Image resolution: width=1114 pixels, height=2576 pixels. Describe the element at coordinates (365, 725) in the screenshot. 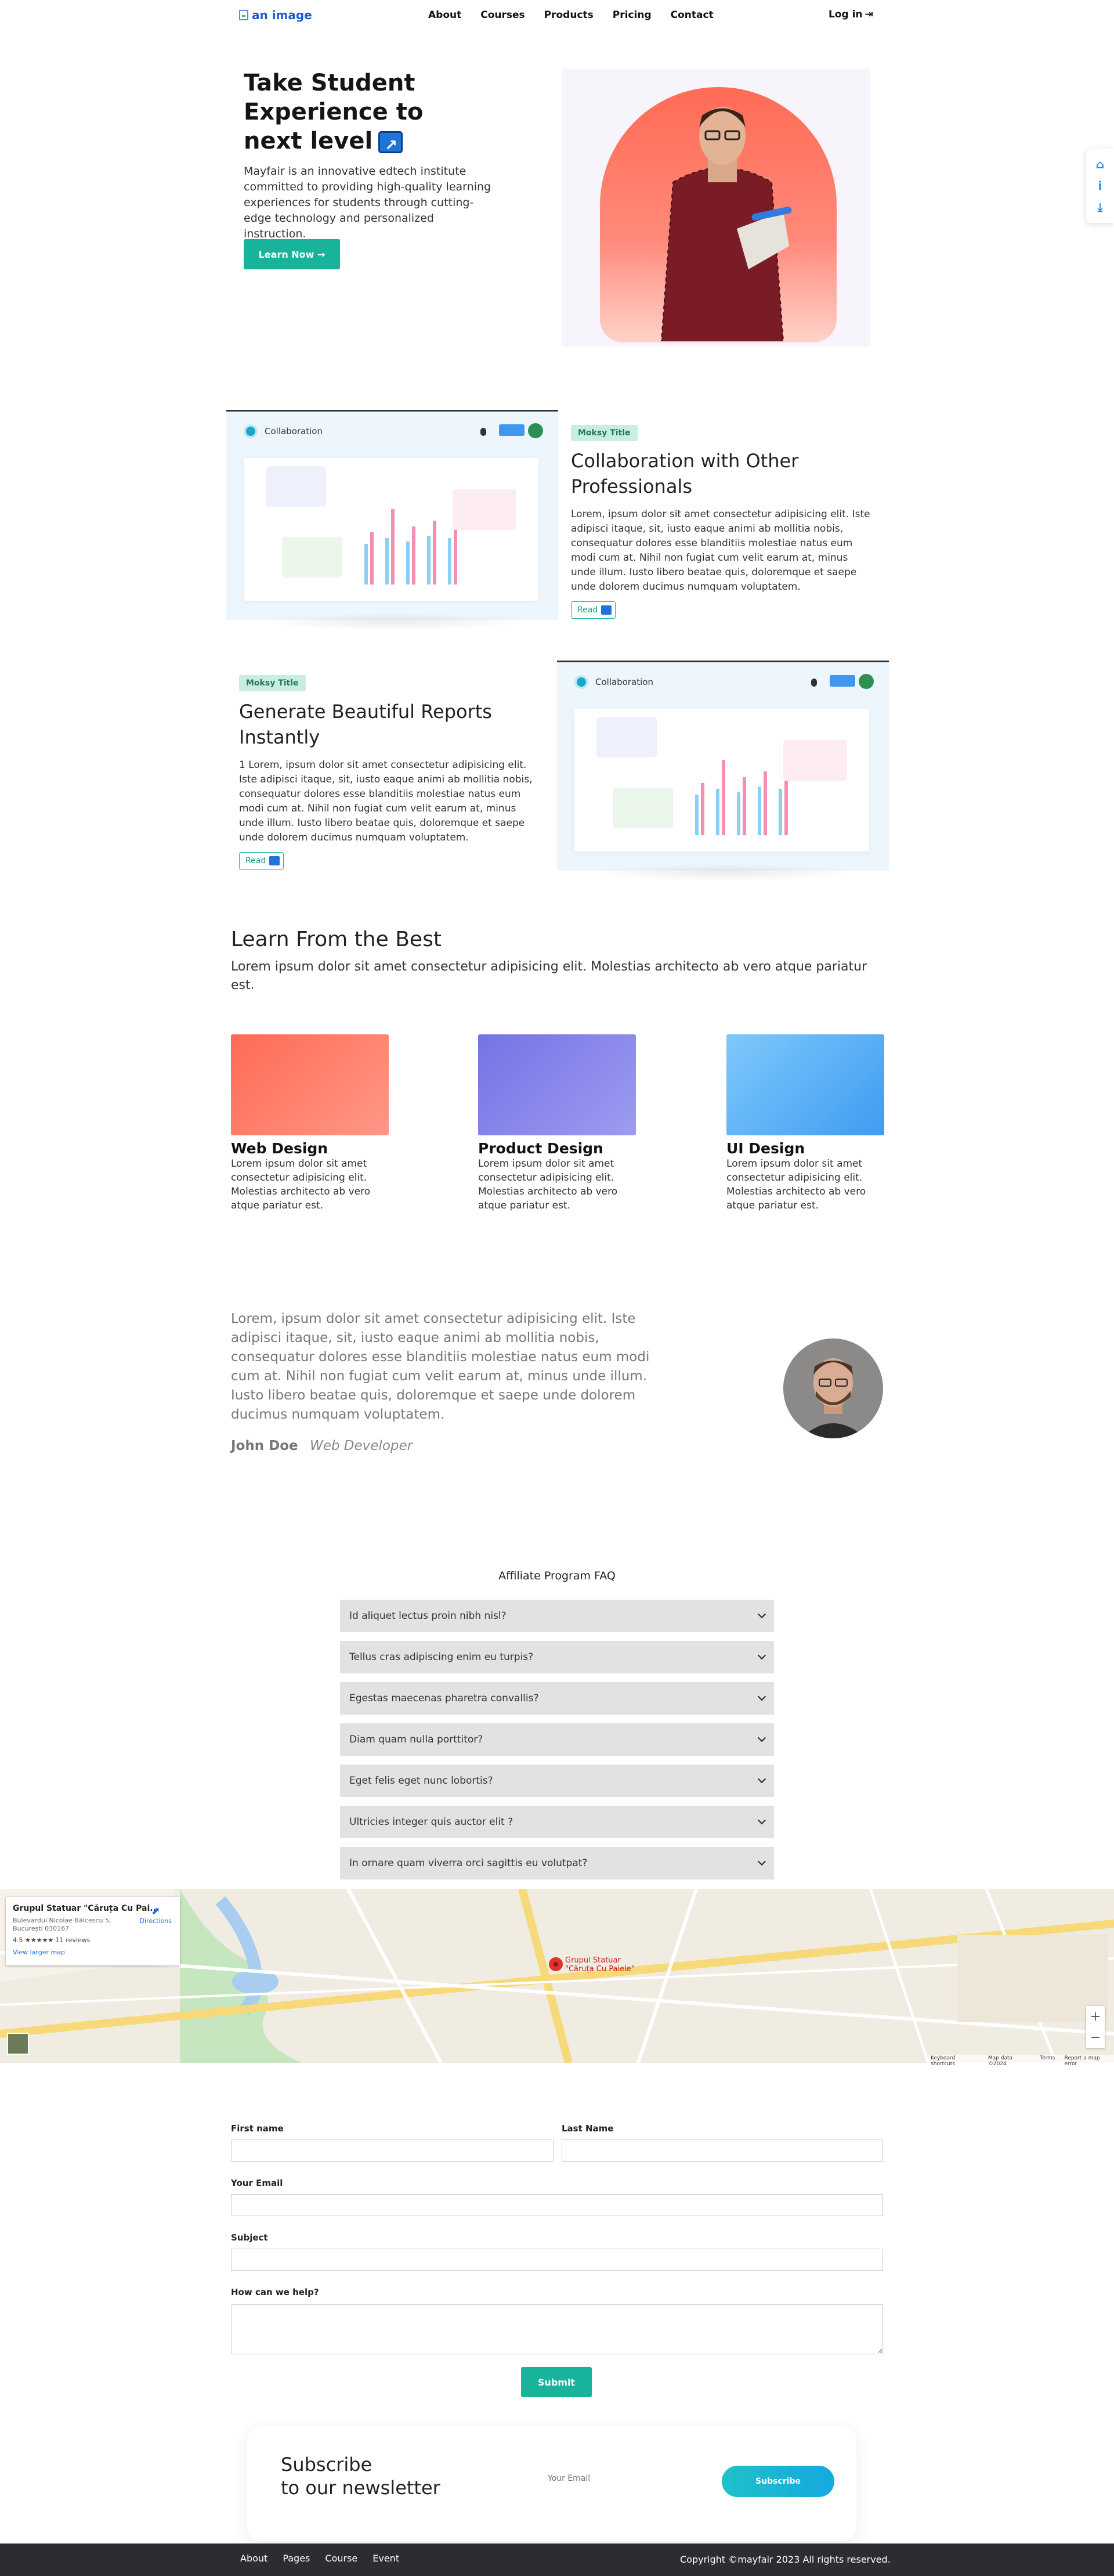

I see `feature-title: Generate Beautiful Reports Instantly` at that location.